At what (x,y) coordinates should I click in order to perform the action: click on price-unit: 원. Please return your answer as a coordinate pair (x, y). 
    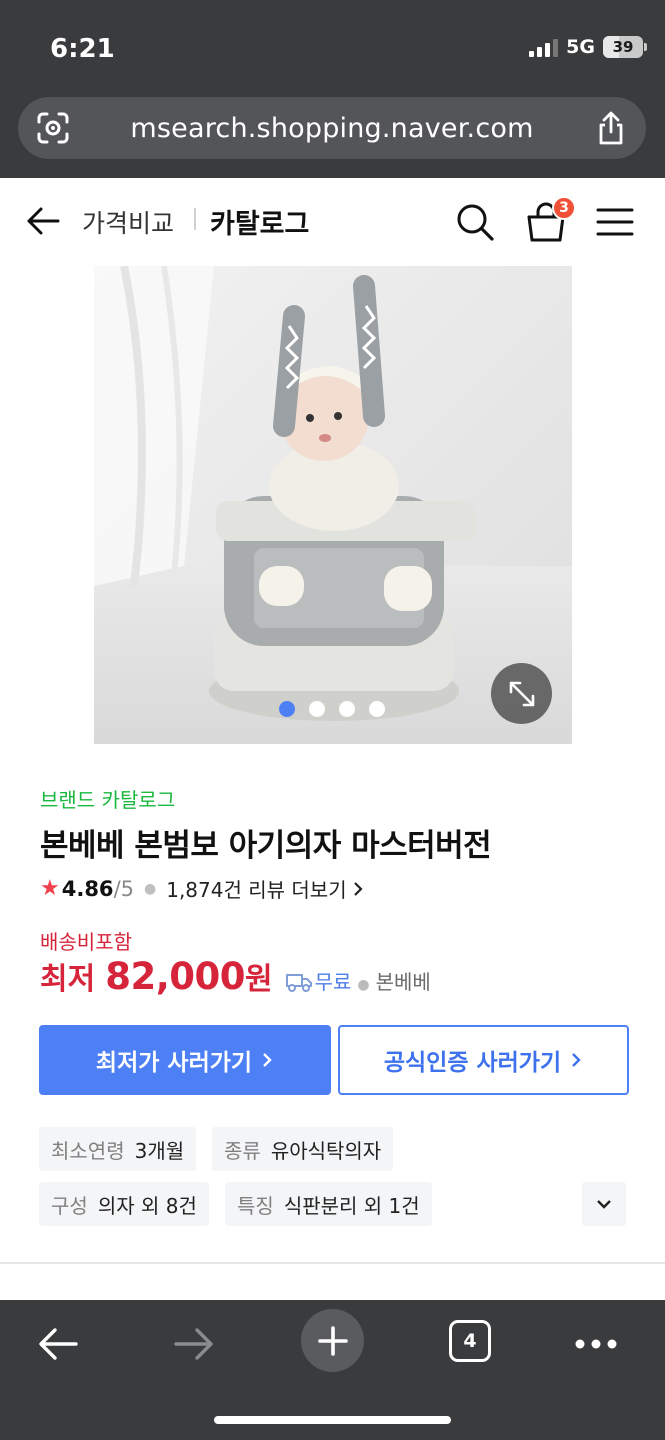
    Looking at the image, I should click on (258, 979).